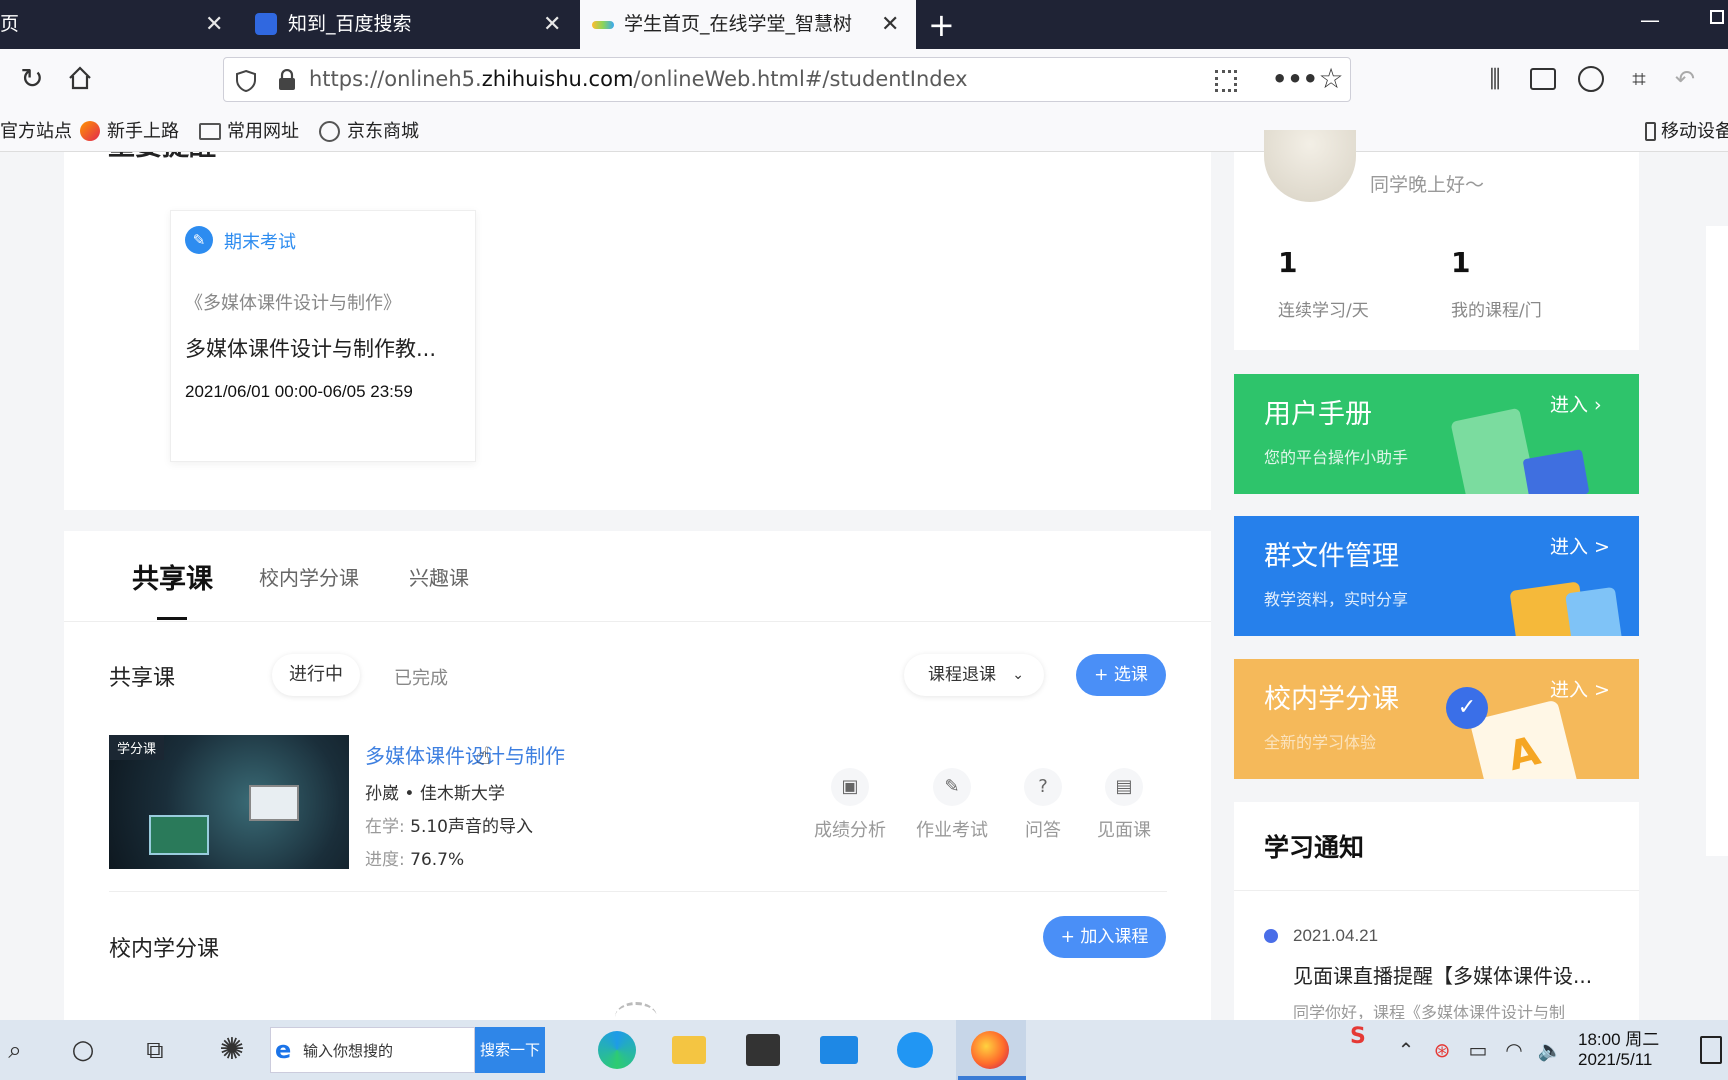 This screenshot has width=1728, height=1080. I want to click on tray-app-icon: ⊛, so click(1442, 1050).